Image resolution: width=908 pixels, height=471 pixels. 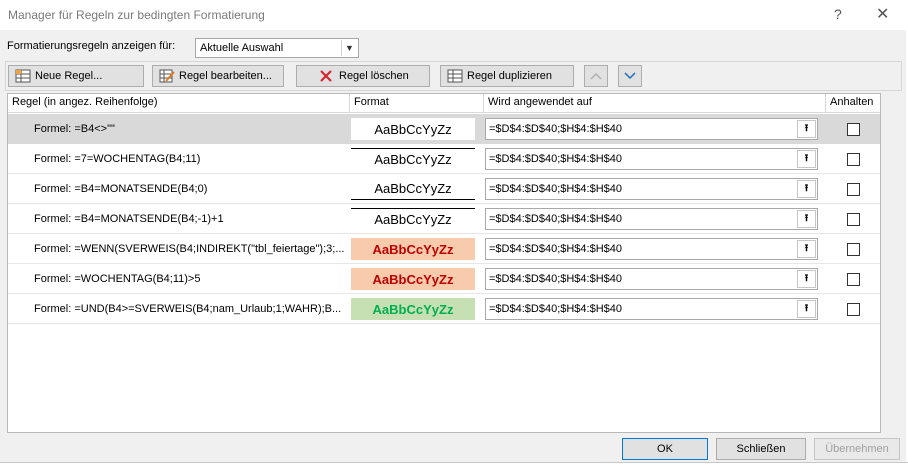 What do you see at coordinates (852, 102) in the screenshot?
I see `column-header-stop-if-true: Anhalten` at bounding box center [852, 102].